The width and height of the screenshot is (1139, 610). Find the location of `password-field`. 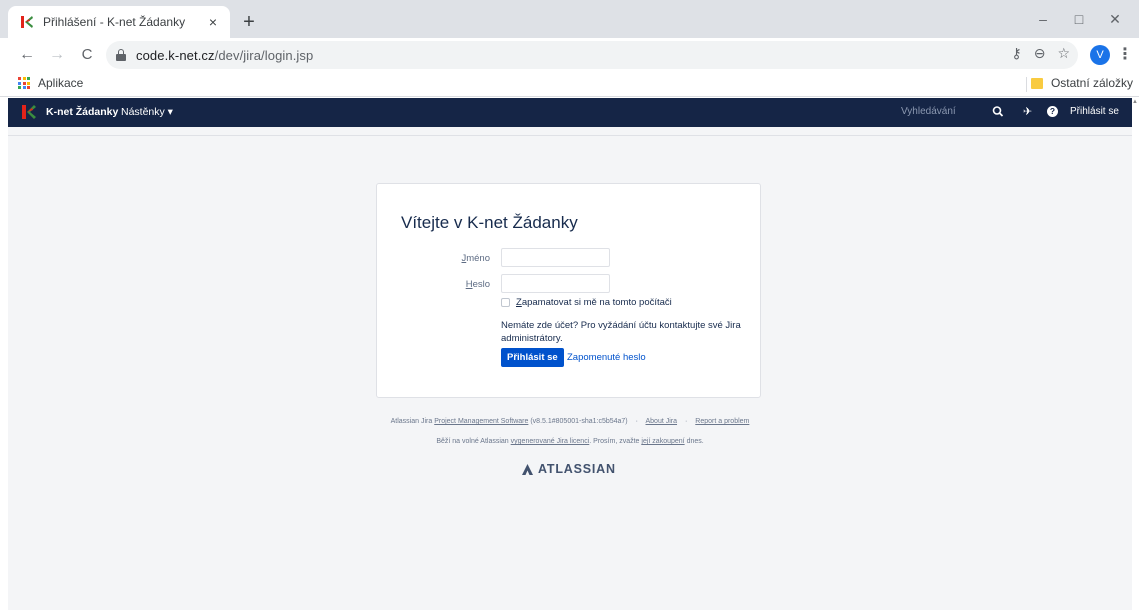

password-field is located at coordinates (555, 283).